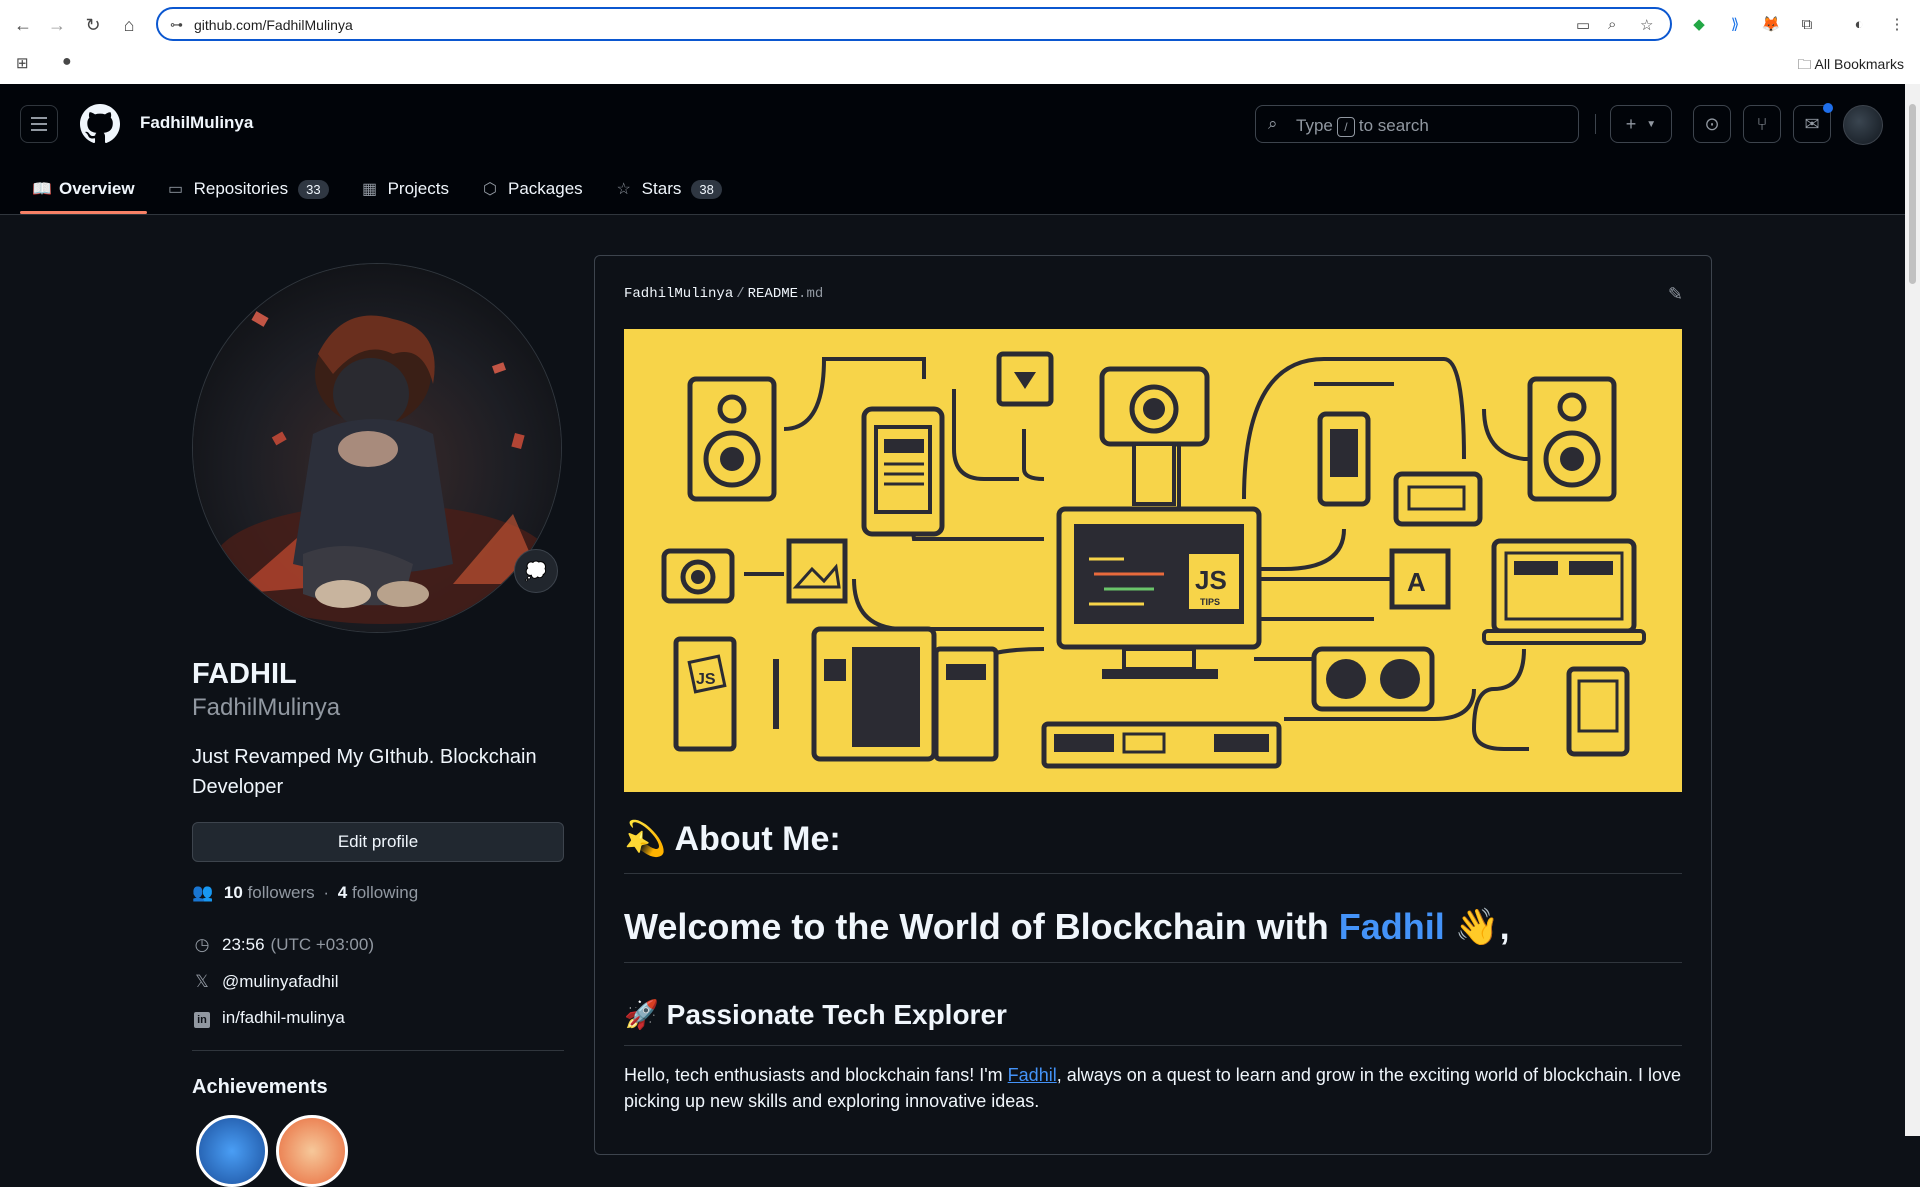 The height and width of the screenshot is (1187, 1920). Describe the element at coordinates (280, 981) in the screenshot. I see `twitter-handle: @mulinyafadhil` at that location.